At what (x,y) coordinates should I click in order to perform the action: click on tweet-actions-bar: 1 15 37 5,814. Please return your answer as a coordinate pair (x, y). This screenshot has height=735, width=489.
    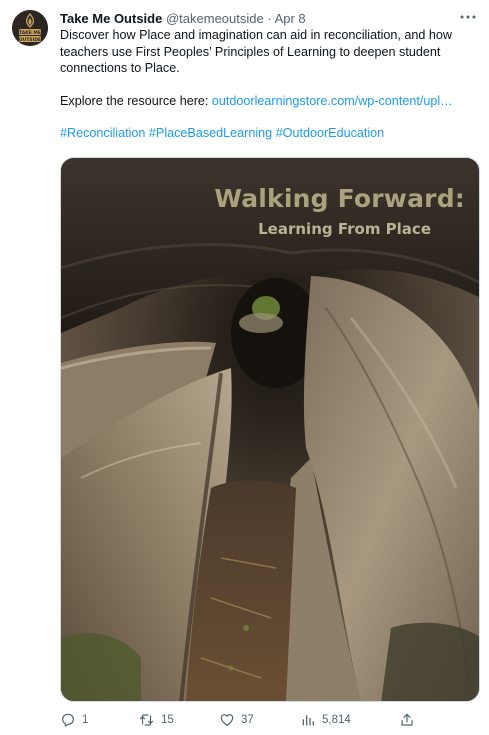
    Looking at the image, I should click on (240, 720).